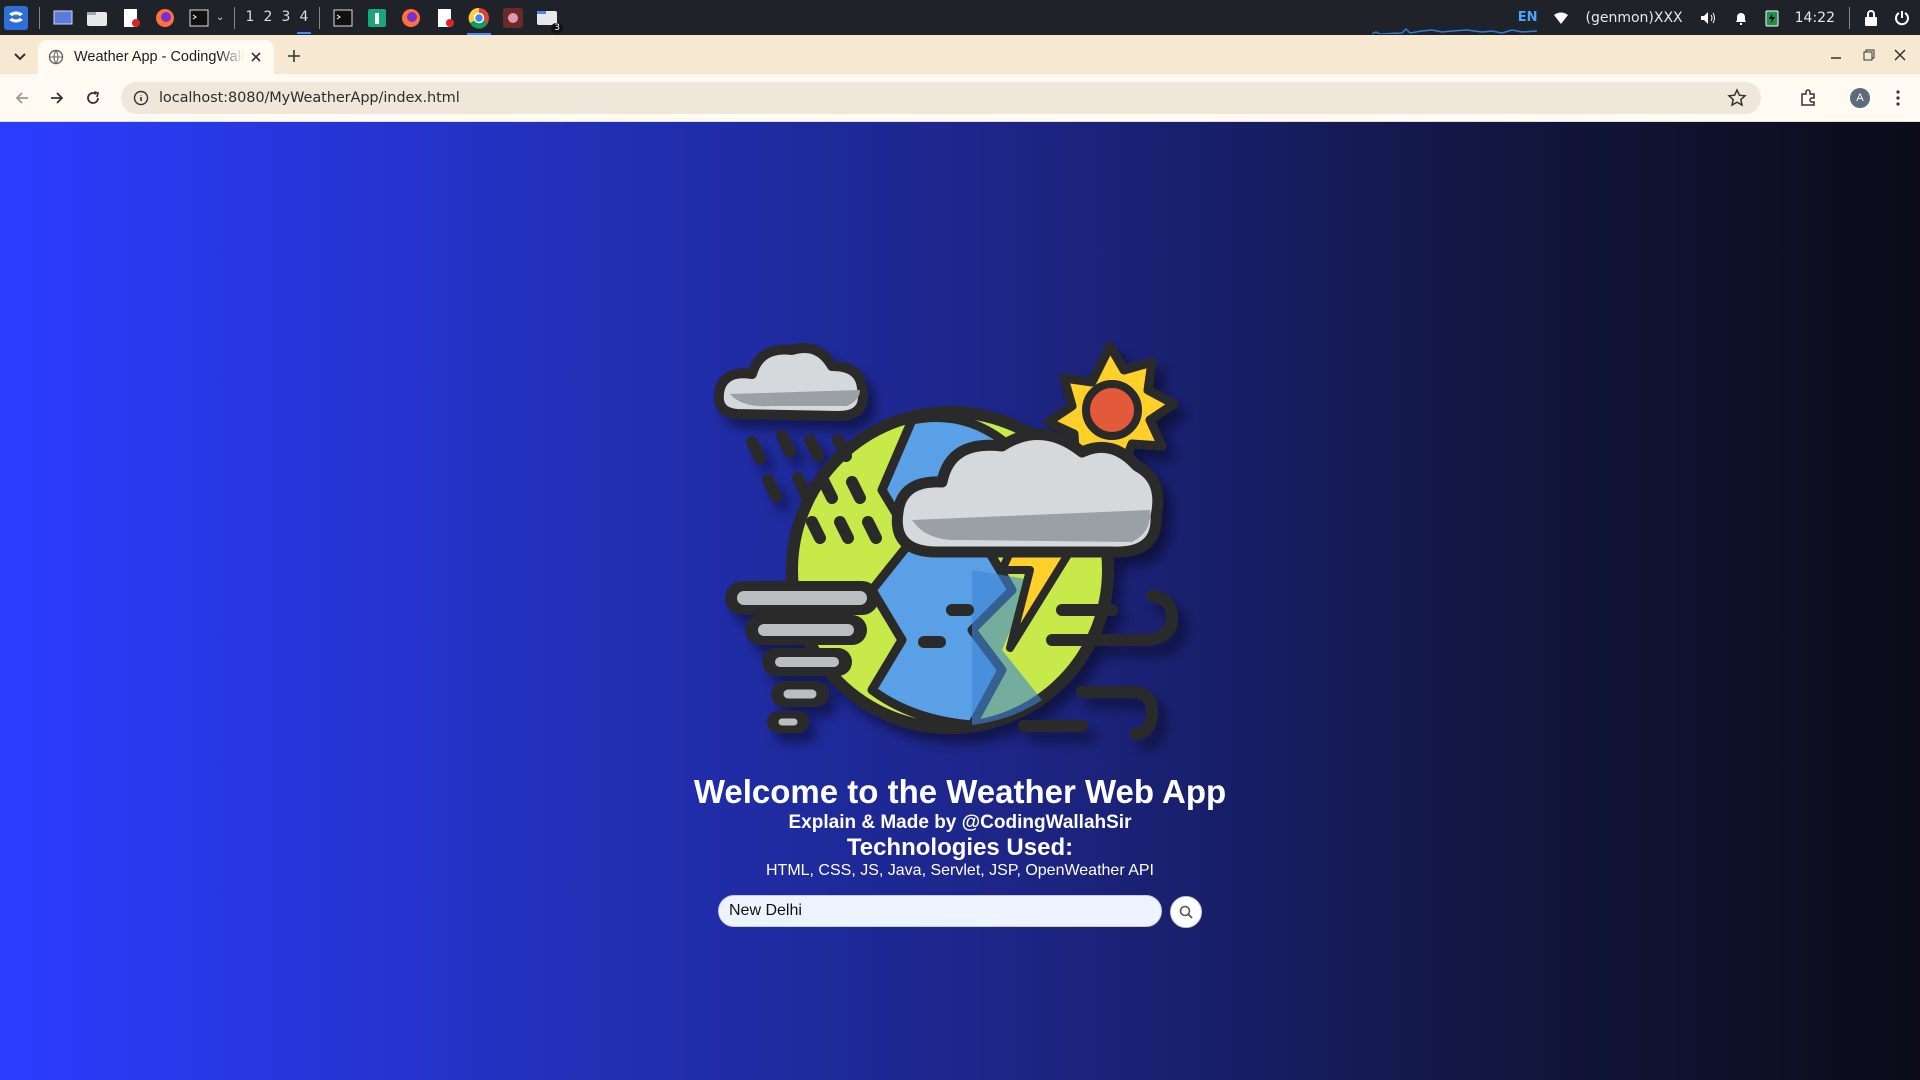 The width and height of the screenshot is (1920, 1080). Describe the element at coordinates (1528, 17) in the screenshot. I see `keyboard-layout-indicator: EN` at that location.